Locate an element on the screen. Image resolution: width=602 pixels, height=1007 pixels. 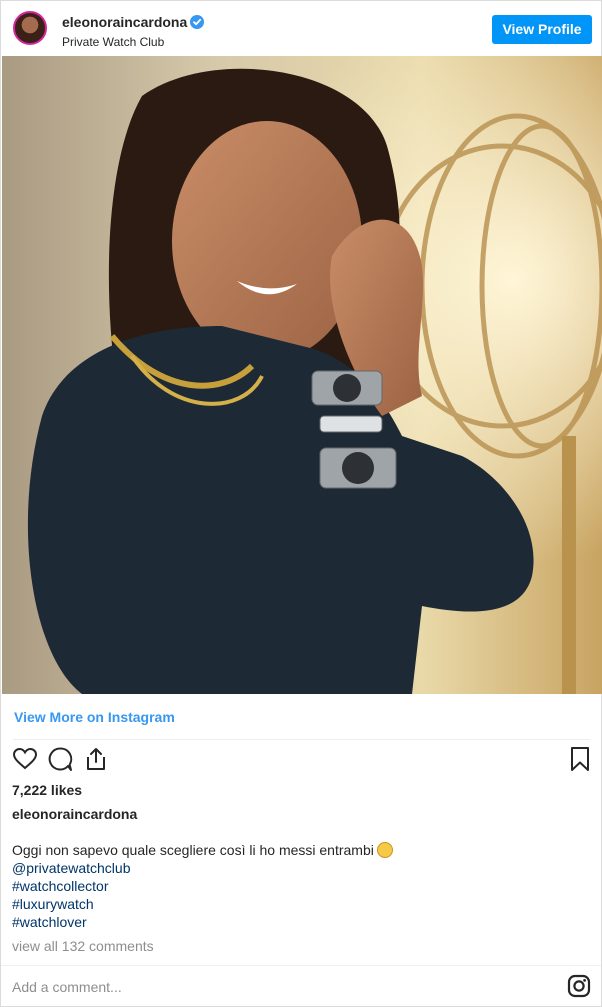
bookmark-icon is located at coordinates (580, 759).